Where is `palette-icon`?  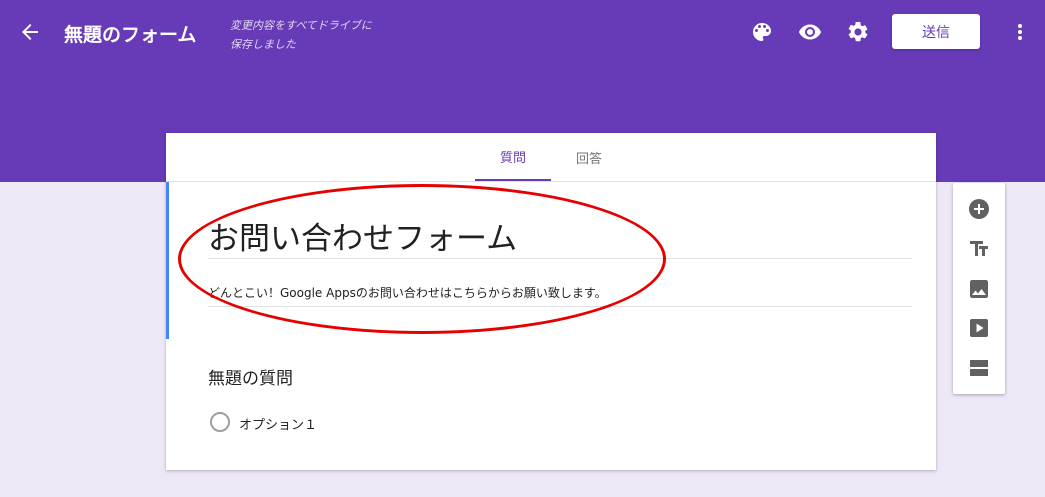
palette-icon is located at coordinates (762, 32).